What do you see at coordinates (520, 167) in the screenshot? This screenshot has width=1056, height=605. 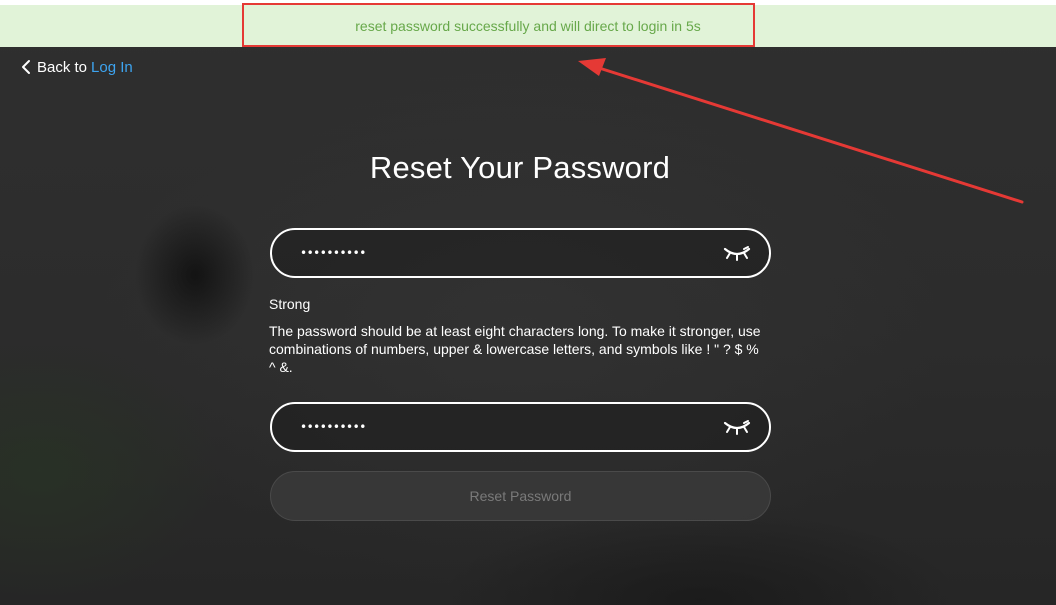 I see `page-title: Reset Your Password` at bounding box center [520, 167].